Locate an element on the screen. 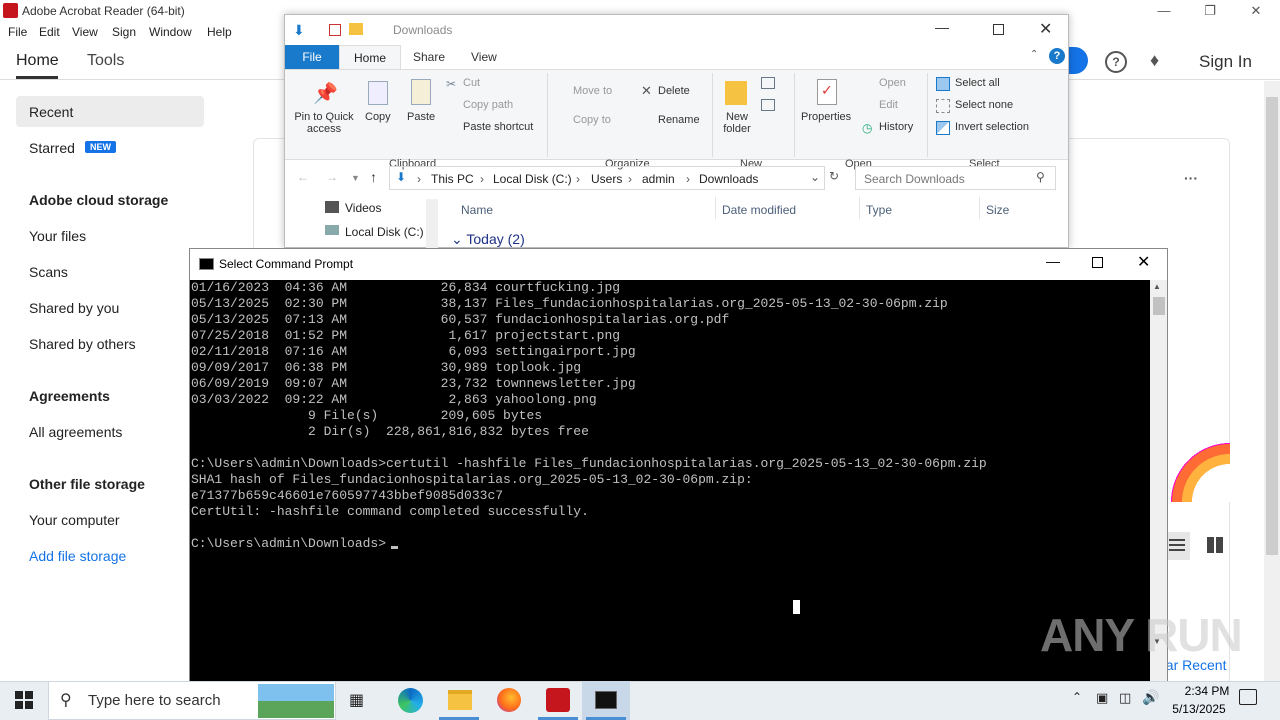  select-none-button: Select none is located at coordinates (984, 105).